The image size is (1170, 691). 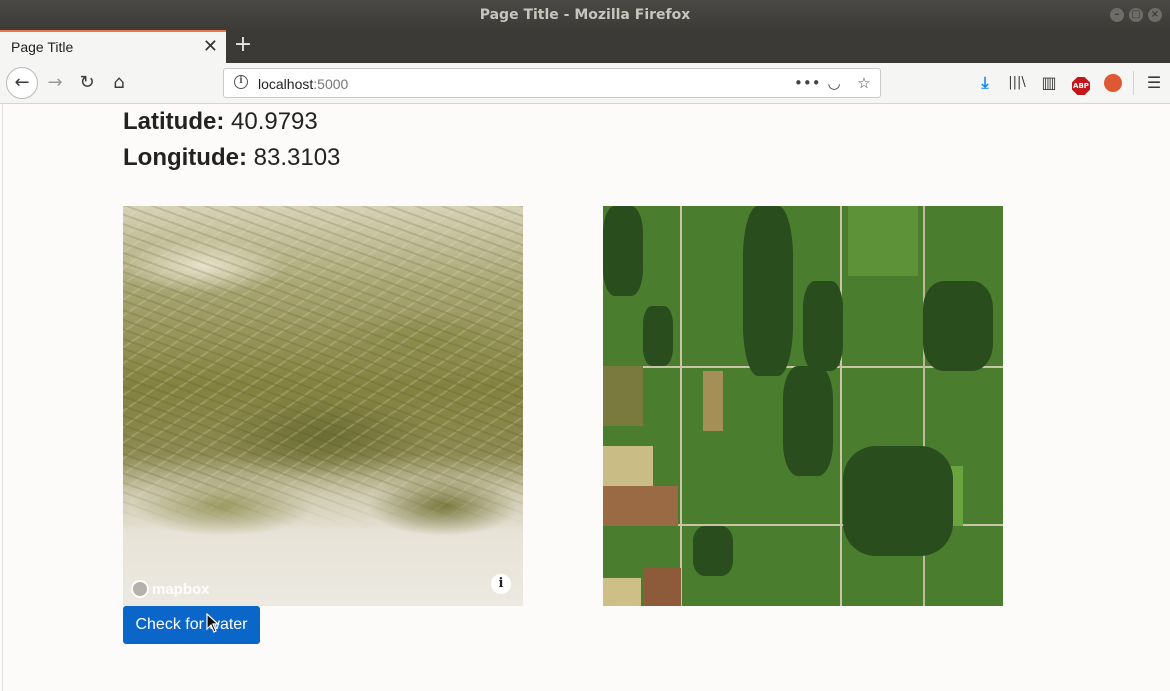 I want to click on url-host: localhost, so click(x=286, y=84).